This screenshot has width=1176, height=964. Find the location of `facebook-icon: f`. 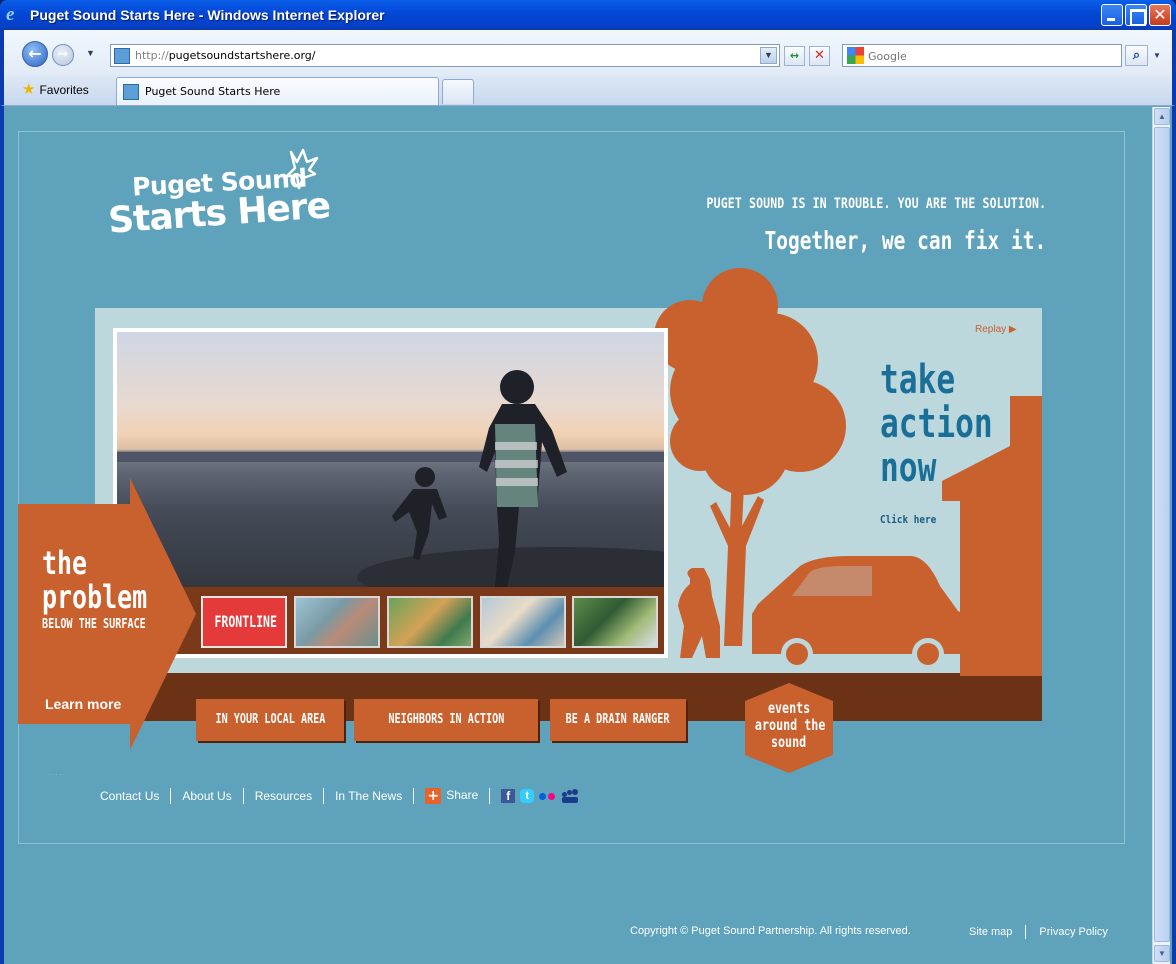

facebook-icon: f is located at coordinates (508, 796).